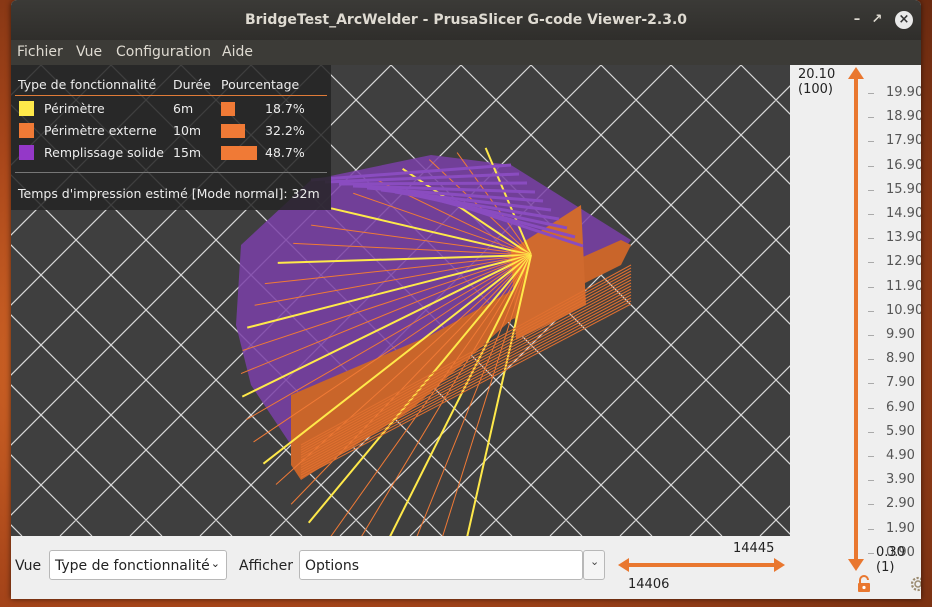 This screenshot has height=607, width=932. Describe the element at coordinates (900, 407) in the screenshot. I see `layer-tick-label: 6.90` at that location.